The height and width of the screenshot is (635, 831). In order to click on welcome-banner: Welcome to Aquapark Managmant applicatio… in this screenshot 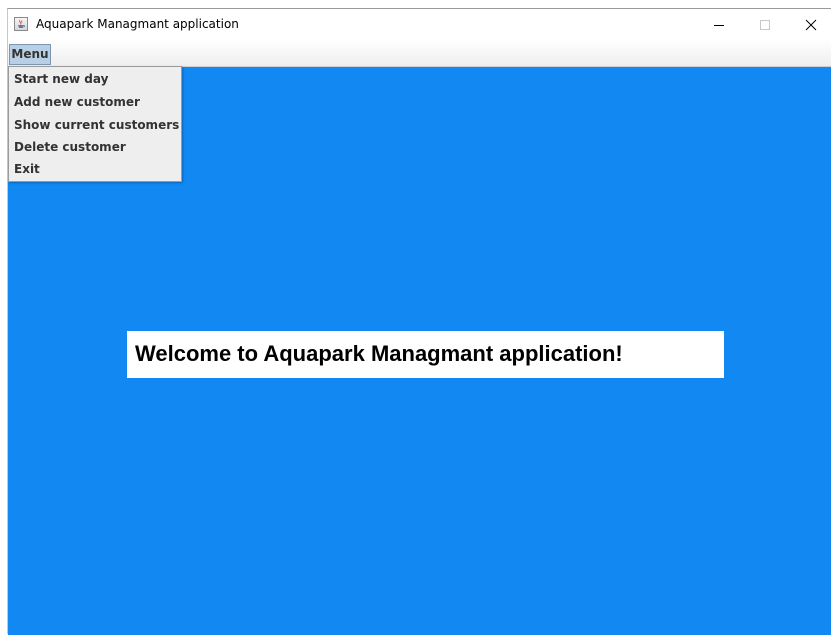, I will do `click(425, 354)`.